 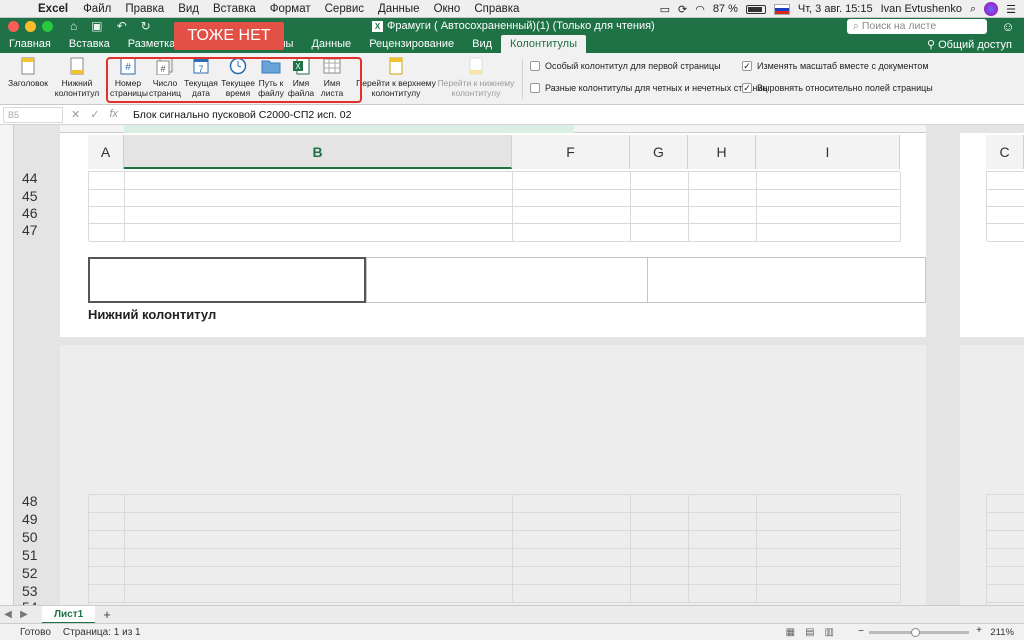 What do you see at coordinates (482, 44) in the screenshot?
I see `tab-view: Вид` at bounding box center [482, 44].